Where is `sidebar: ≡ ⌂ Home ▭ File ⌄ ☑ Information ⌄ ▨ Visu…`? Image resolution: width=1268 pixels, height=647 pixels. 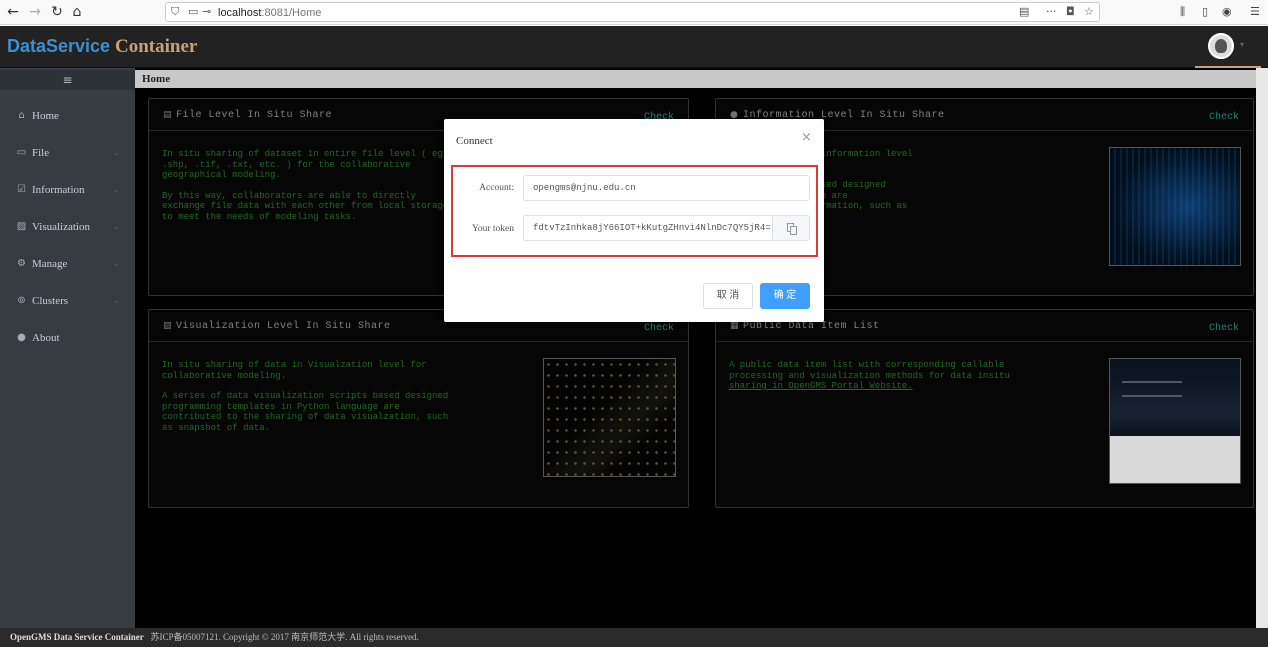
sidebar: ≡ ⌂ Home ▭ File ⌄ ☑ Information ⌄ ▨ Visu… is located at coordinates (67, 348).